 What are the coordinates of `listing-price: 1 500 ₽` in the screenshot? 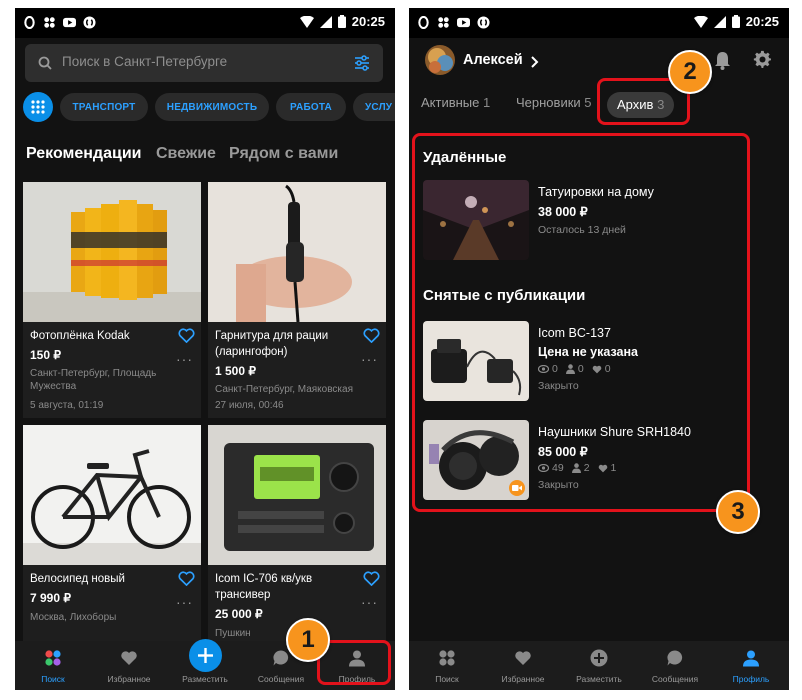 It's located at (235, 371).